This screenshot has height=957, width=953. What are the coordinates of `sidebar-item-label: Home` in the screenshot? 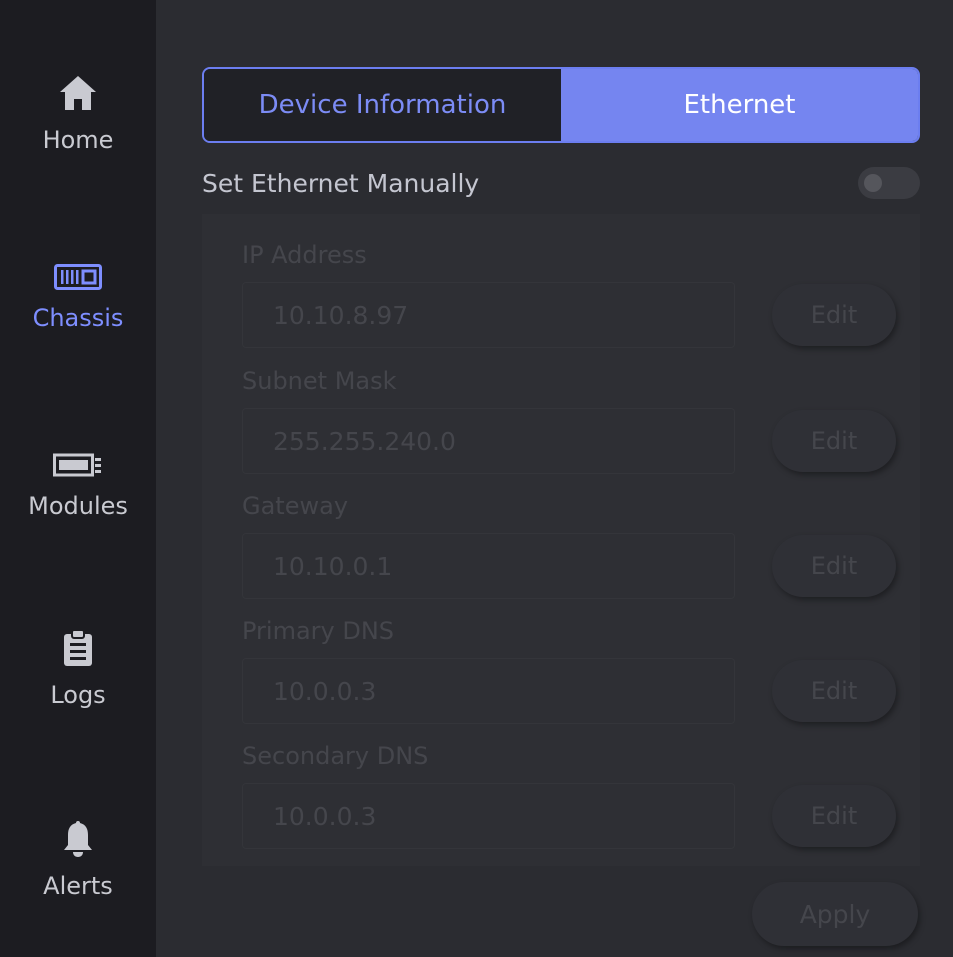 It's located at (78, 140).